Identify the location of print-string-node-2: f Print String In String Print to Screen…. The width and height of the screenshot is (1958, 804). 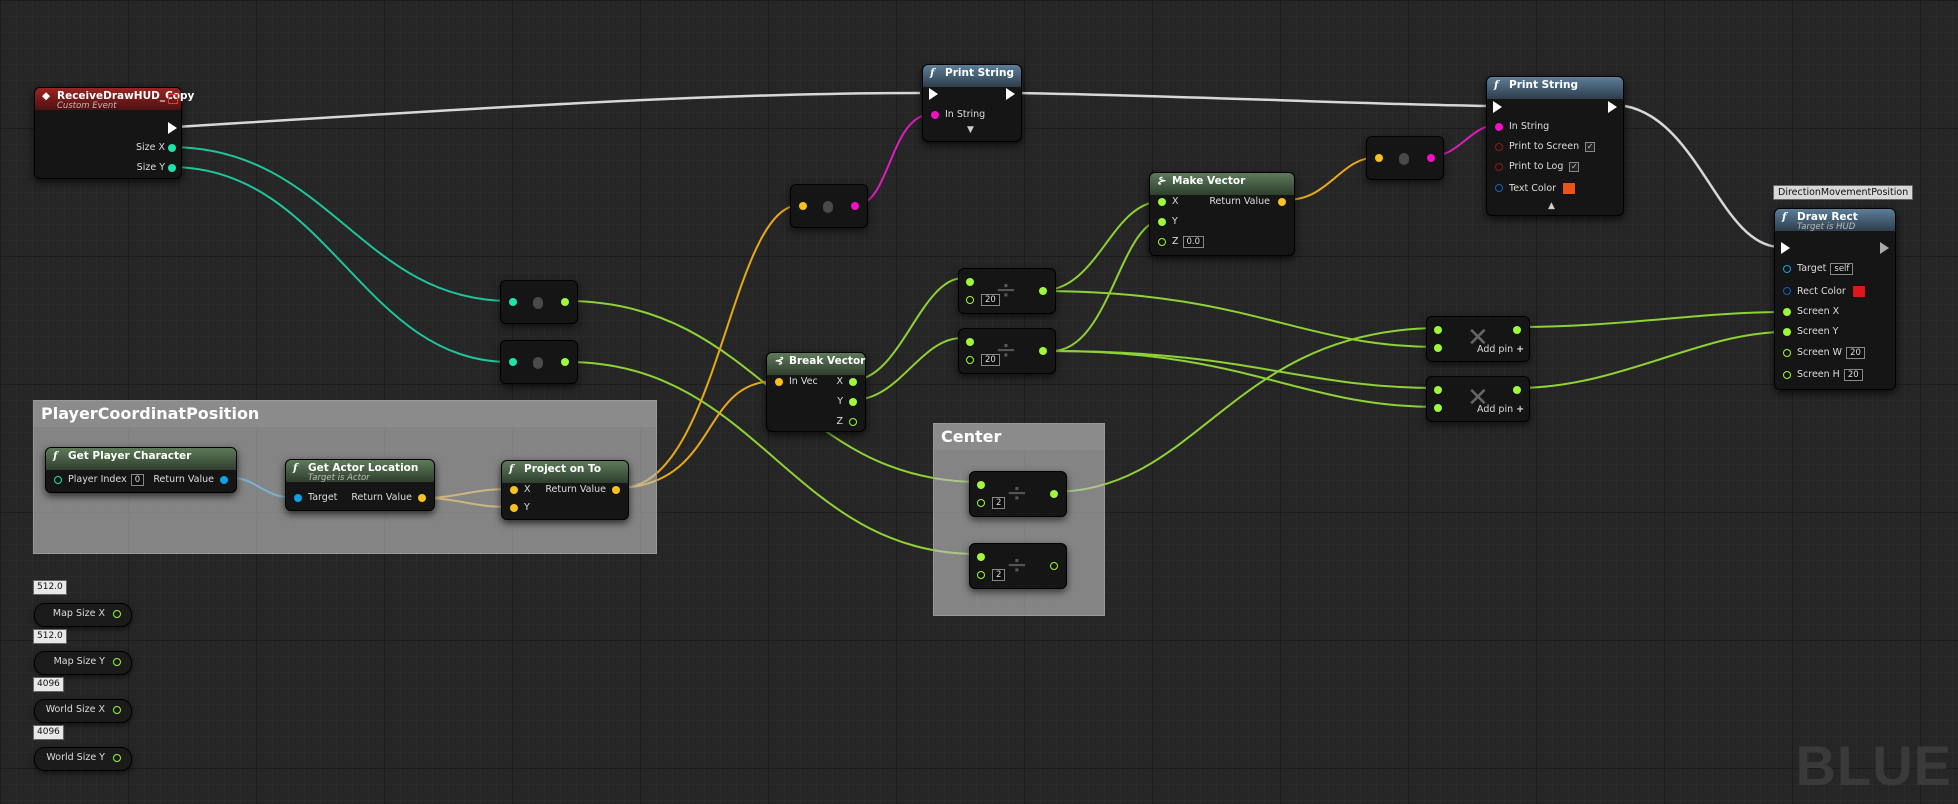
(1555, 146).